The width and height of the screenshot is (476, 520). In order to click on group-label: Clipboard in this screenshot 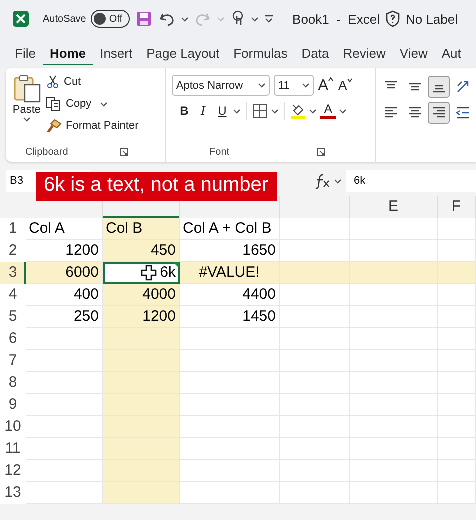, I will do `click(47, 152)`.